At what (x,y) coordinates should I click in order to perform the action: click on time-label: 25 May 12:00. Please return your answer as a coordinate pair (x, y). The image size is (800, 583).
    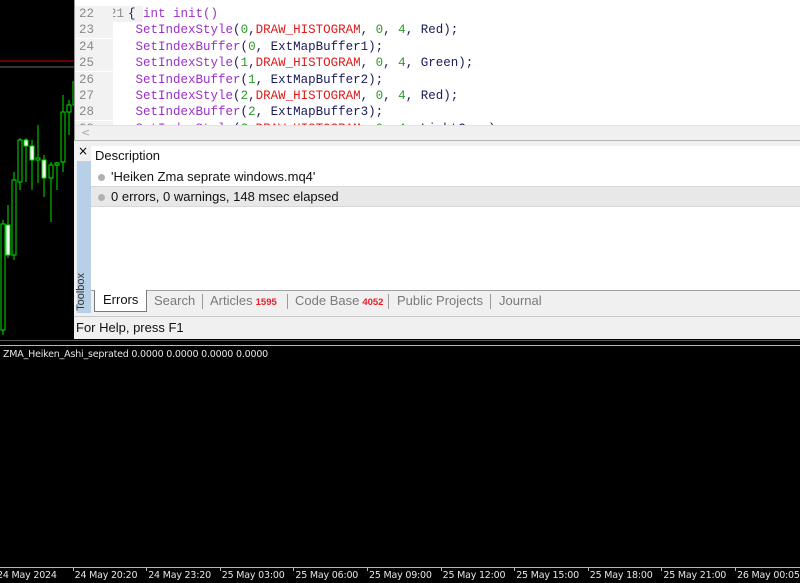
    Looking at the image, I should click on (474, 575).